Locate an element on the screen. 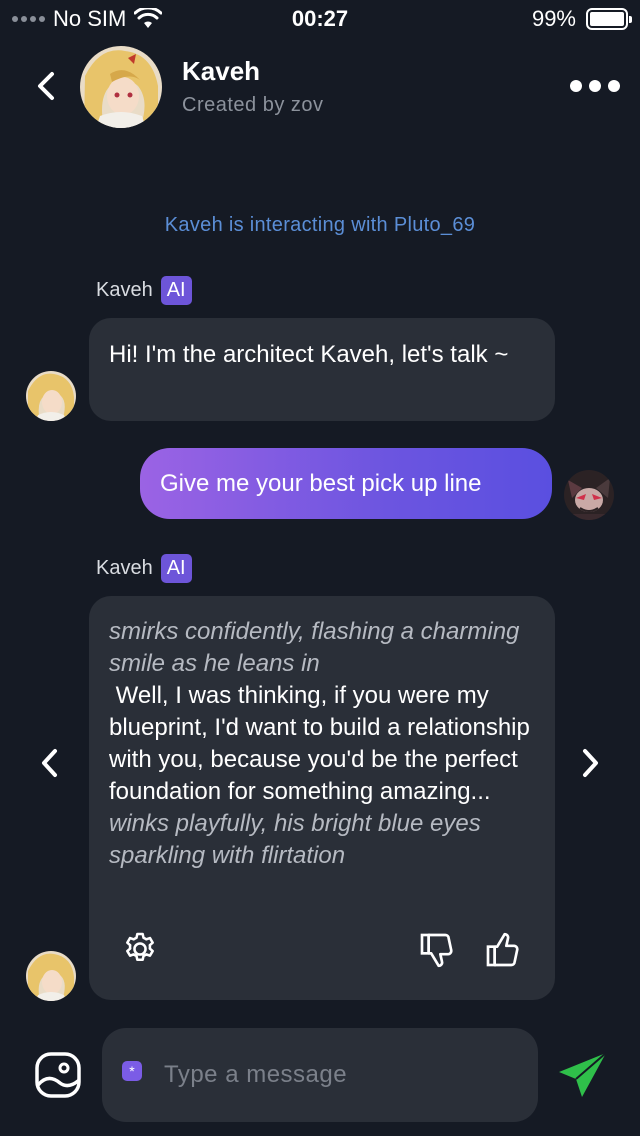  message-placeholder: Type a message is located at coordinates (256, 1074).